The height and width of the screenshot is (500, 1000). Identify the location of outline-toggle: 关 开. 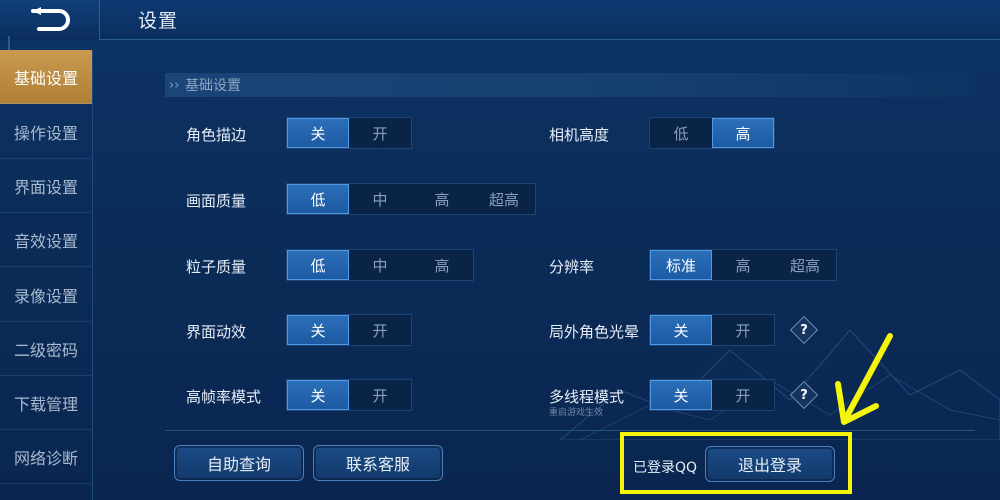
(349, 133).